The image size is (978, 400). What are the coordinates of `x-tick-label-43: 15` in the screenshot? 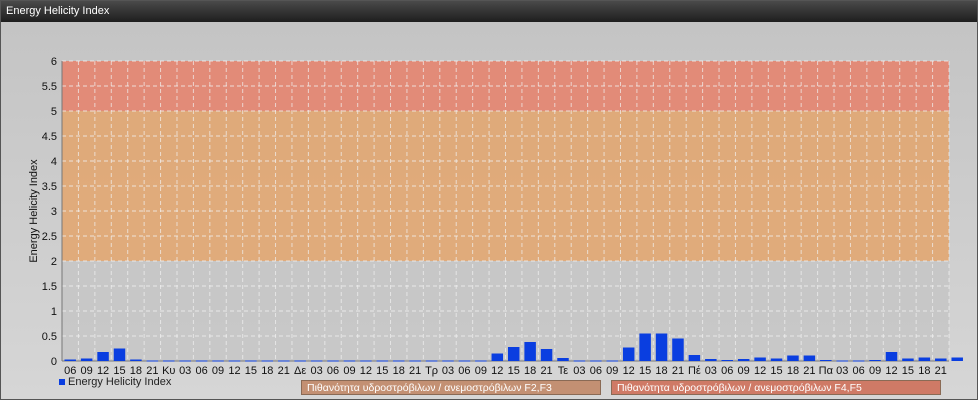 It's located at (776, 371).